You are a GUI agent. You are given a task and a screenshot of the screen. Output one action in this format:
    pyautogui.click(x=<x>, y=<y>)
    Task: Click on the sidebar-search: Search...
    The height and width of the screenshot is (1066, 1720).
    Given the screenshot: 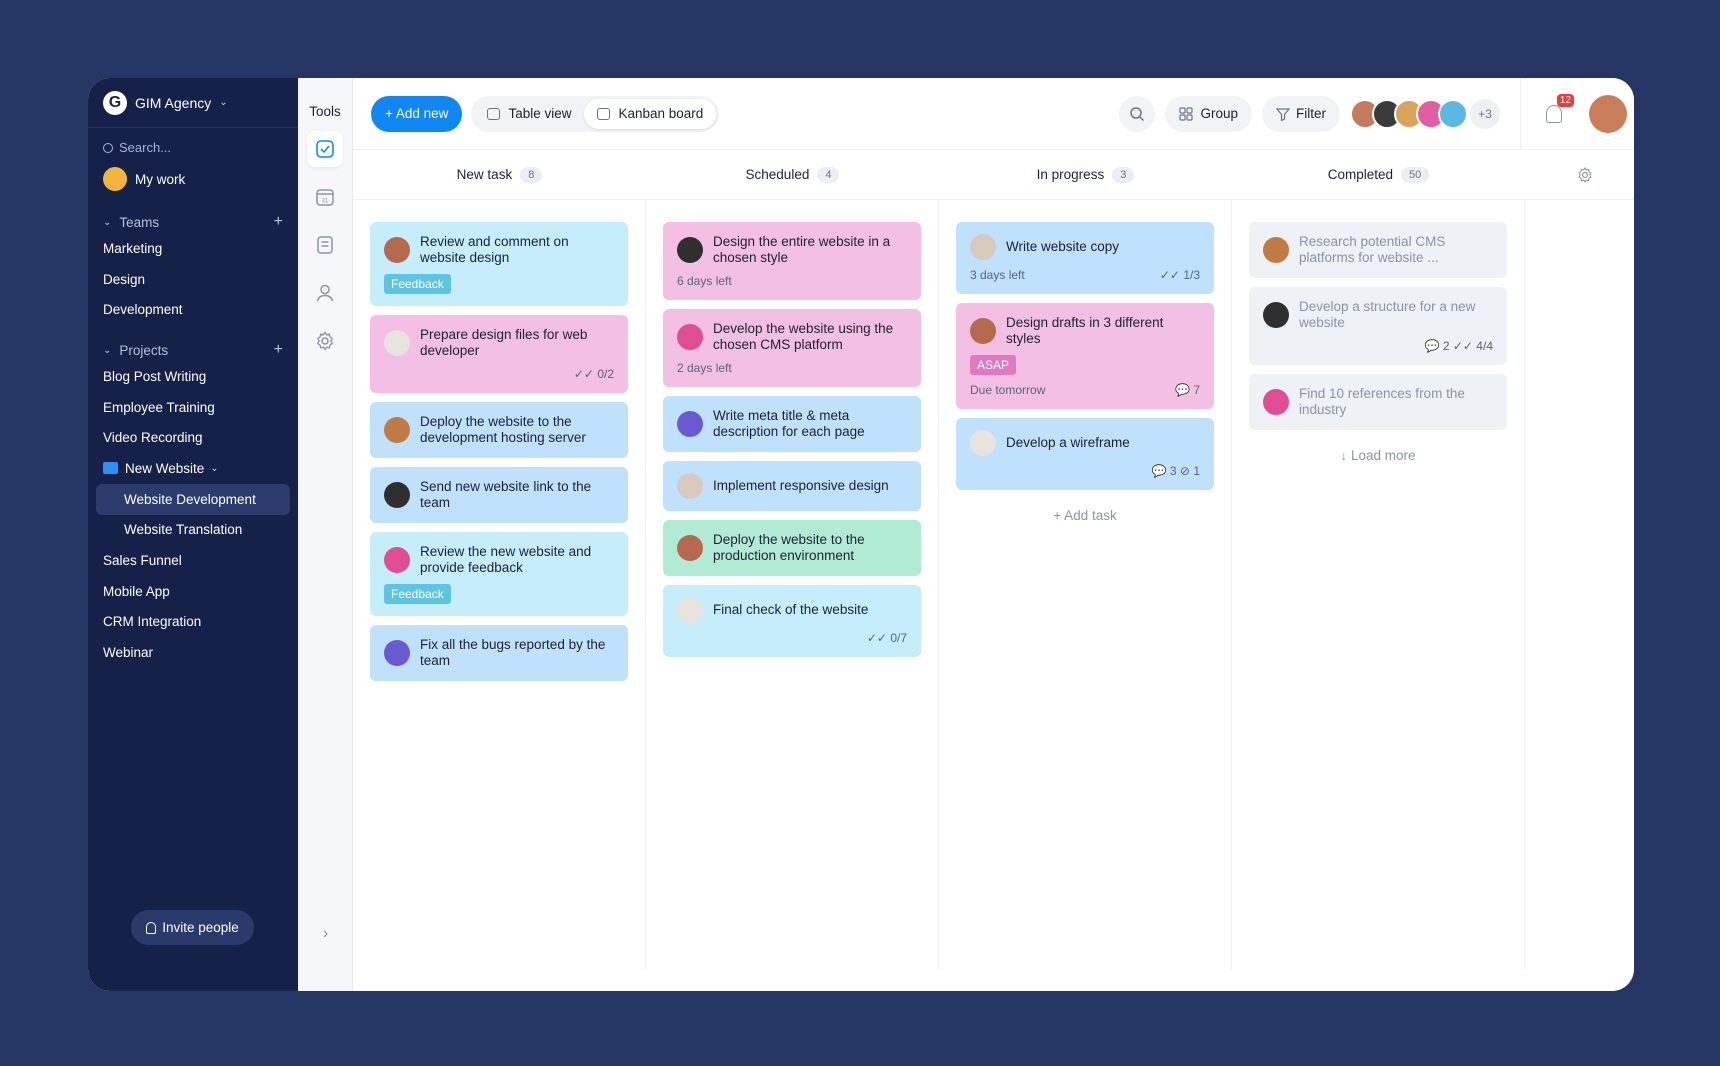 What is the action you would take?
    pyautogui.click(x=193, y=147)
    